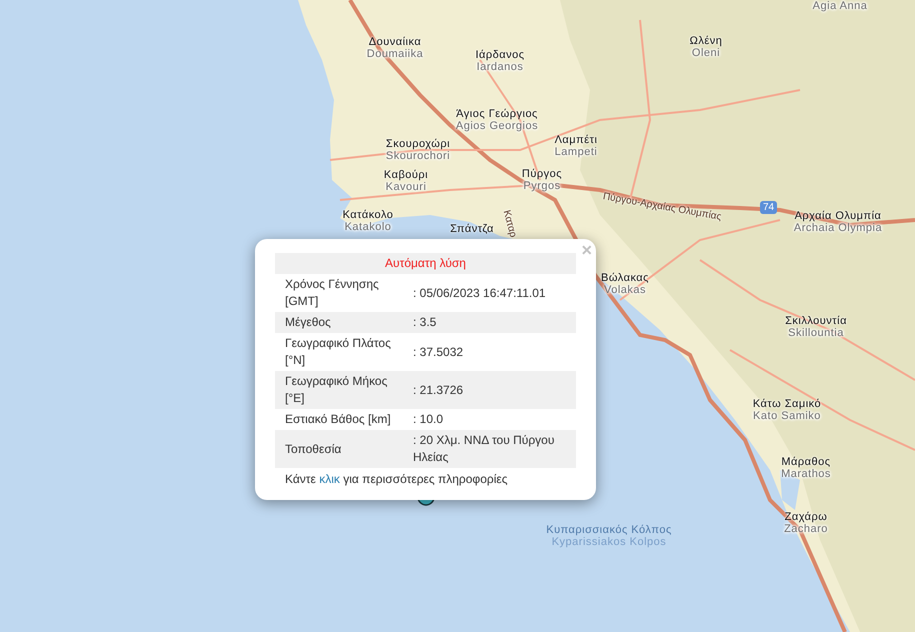 Image resolution: width=915 pixels, height=632 pixels. Describe the element at coordinates (489, 419) in the screenshot. I see `field-value: : 10.0` at that location.